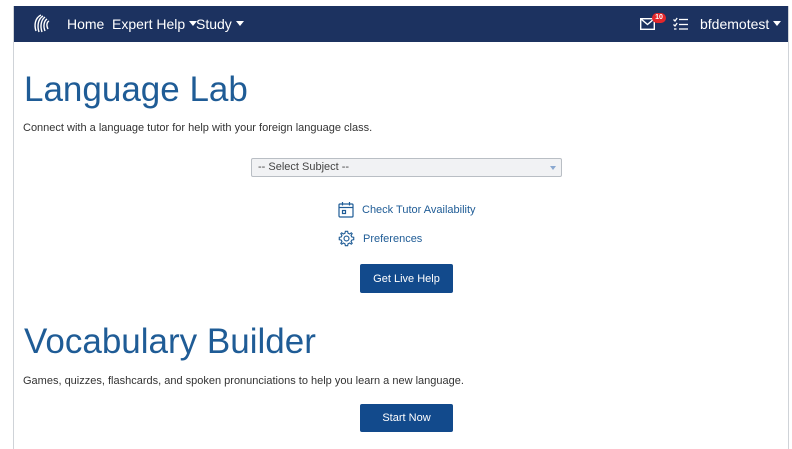 The image size is (792, 449). What do you see at coordinates (346, 238) in the screenshot?
I see `gear-icon` at bounding box center [346, 238].